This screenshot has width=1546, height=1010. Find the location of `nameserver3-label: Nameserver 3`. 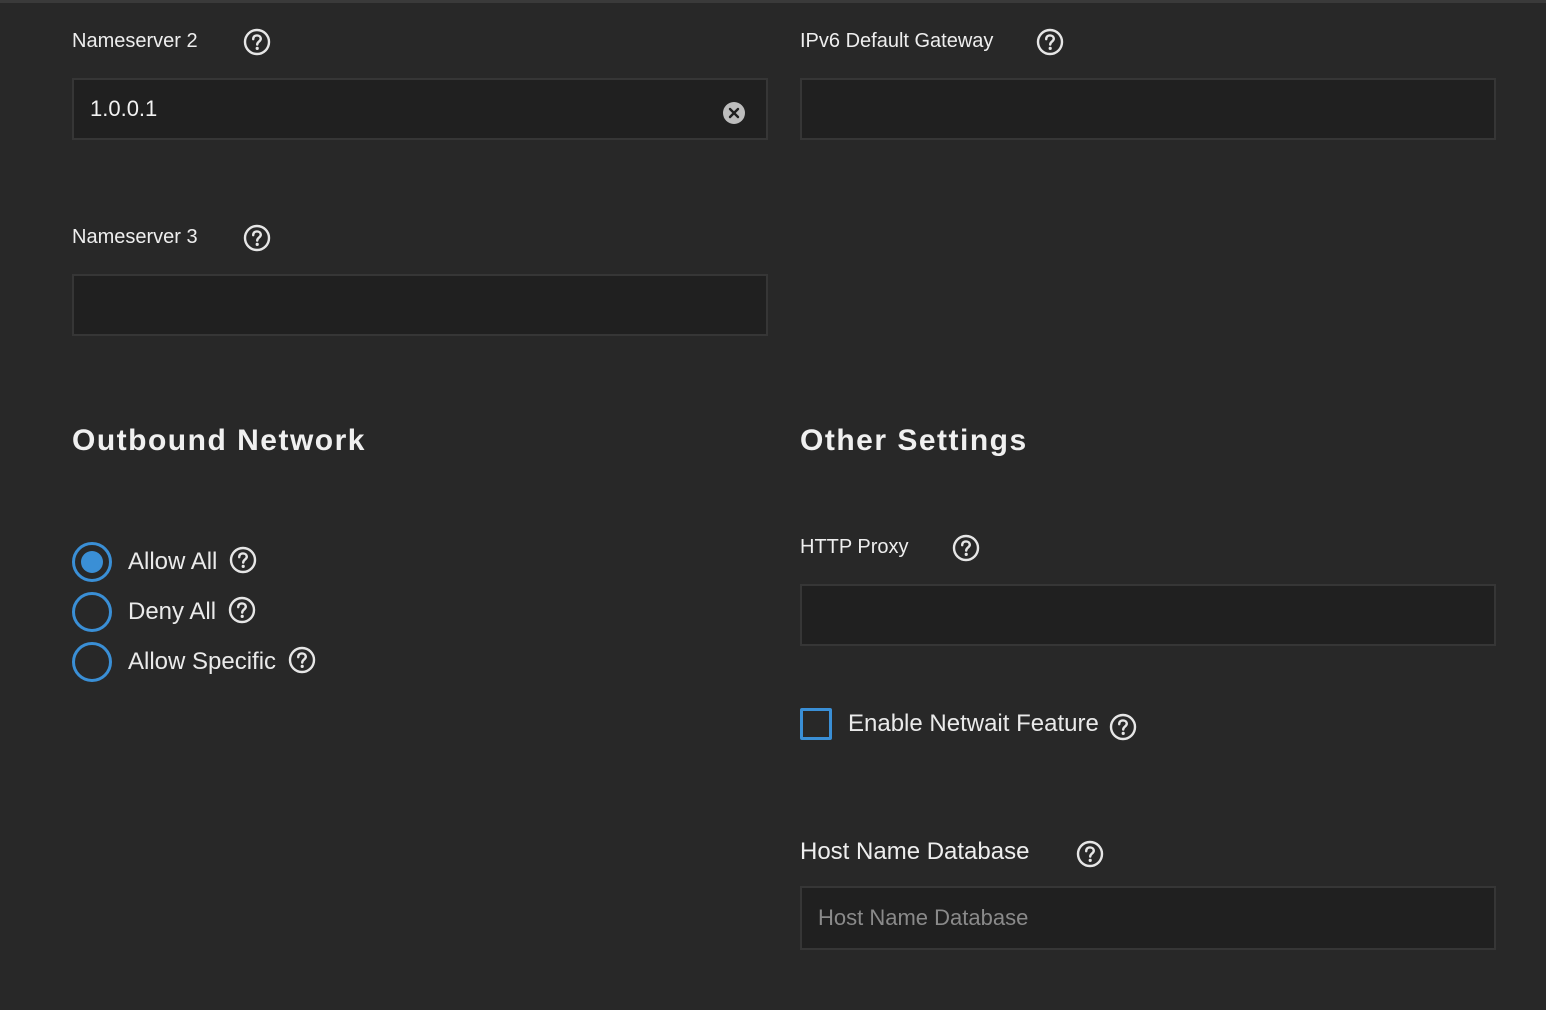

nameserver3-label: Nameserver 3 is located at coordinates (135, 237).